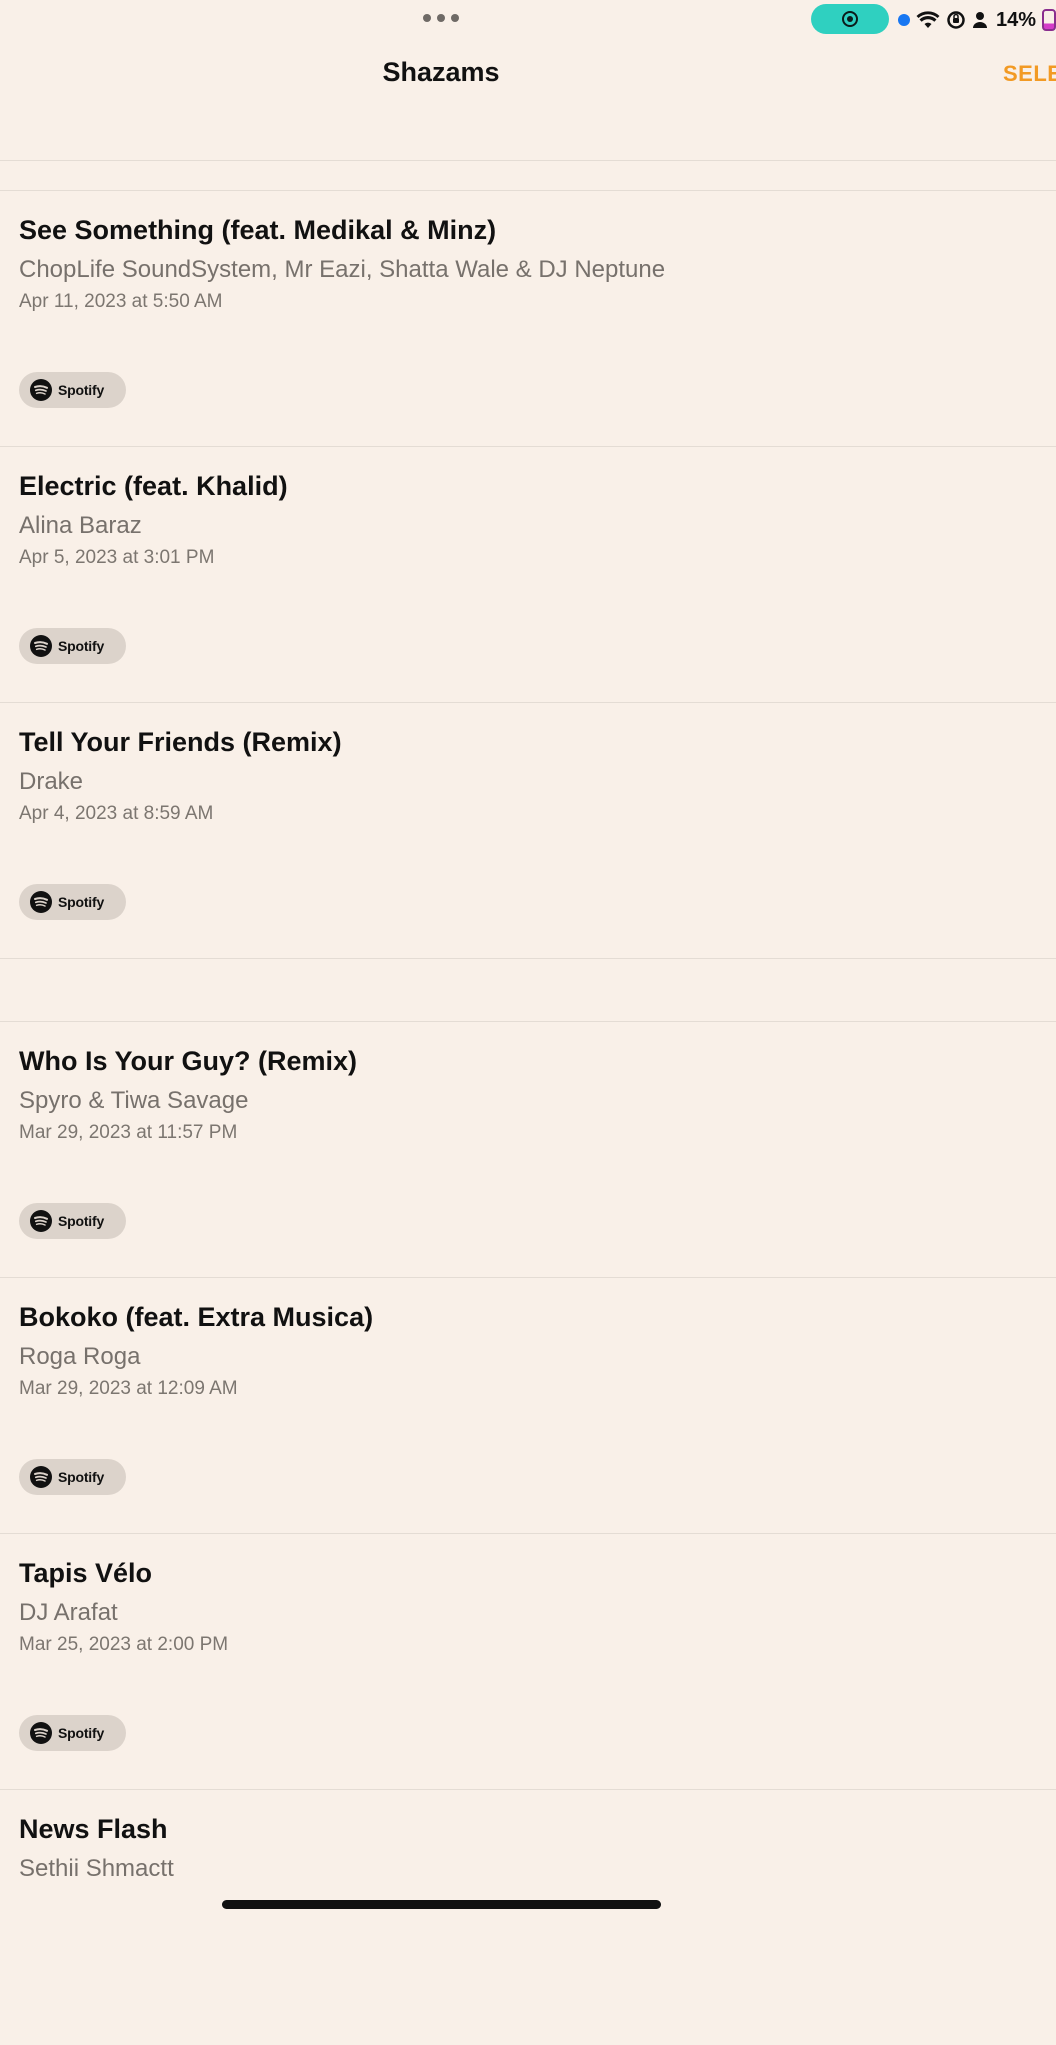 Image resolution: width=1056 pixels, height=2045 pixels. I want to click on battery-percentage: 14%, so click(1016, 19).